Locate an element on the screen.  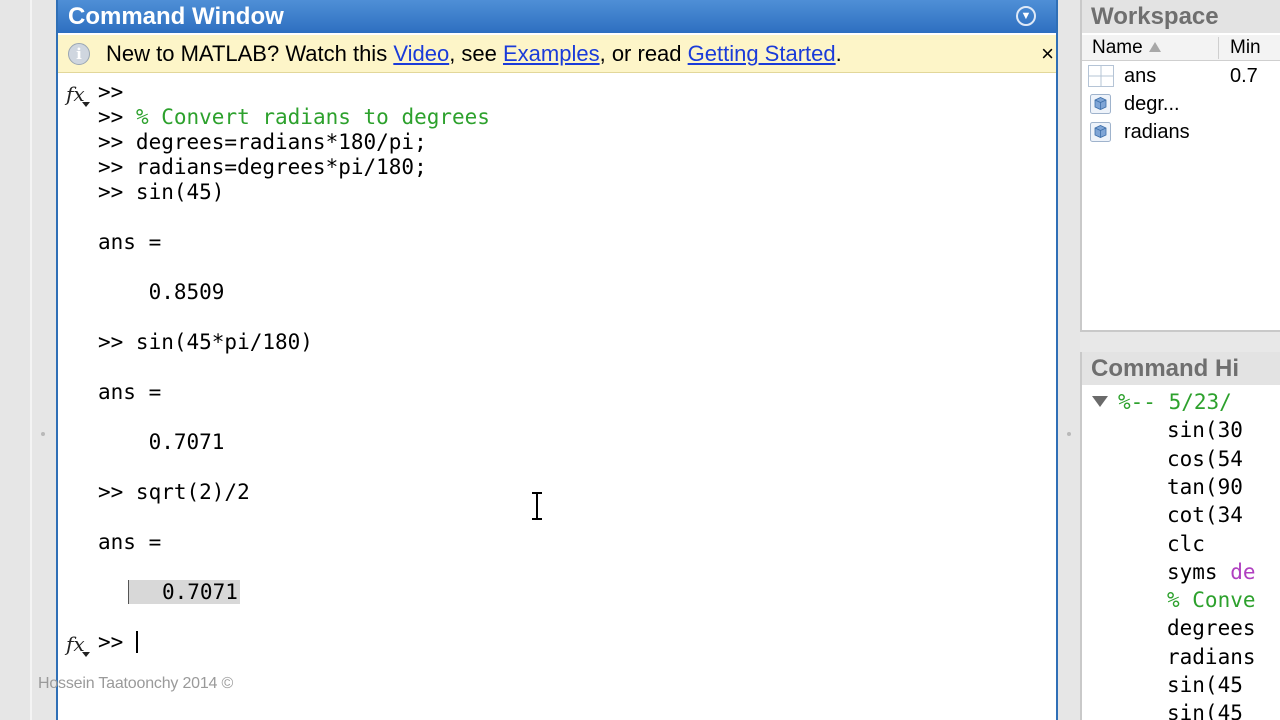
comment-text: % Convert radians to degrees is located at coordinates (312, 117).